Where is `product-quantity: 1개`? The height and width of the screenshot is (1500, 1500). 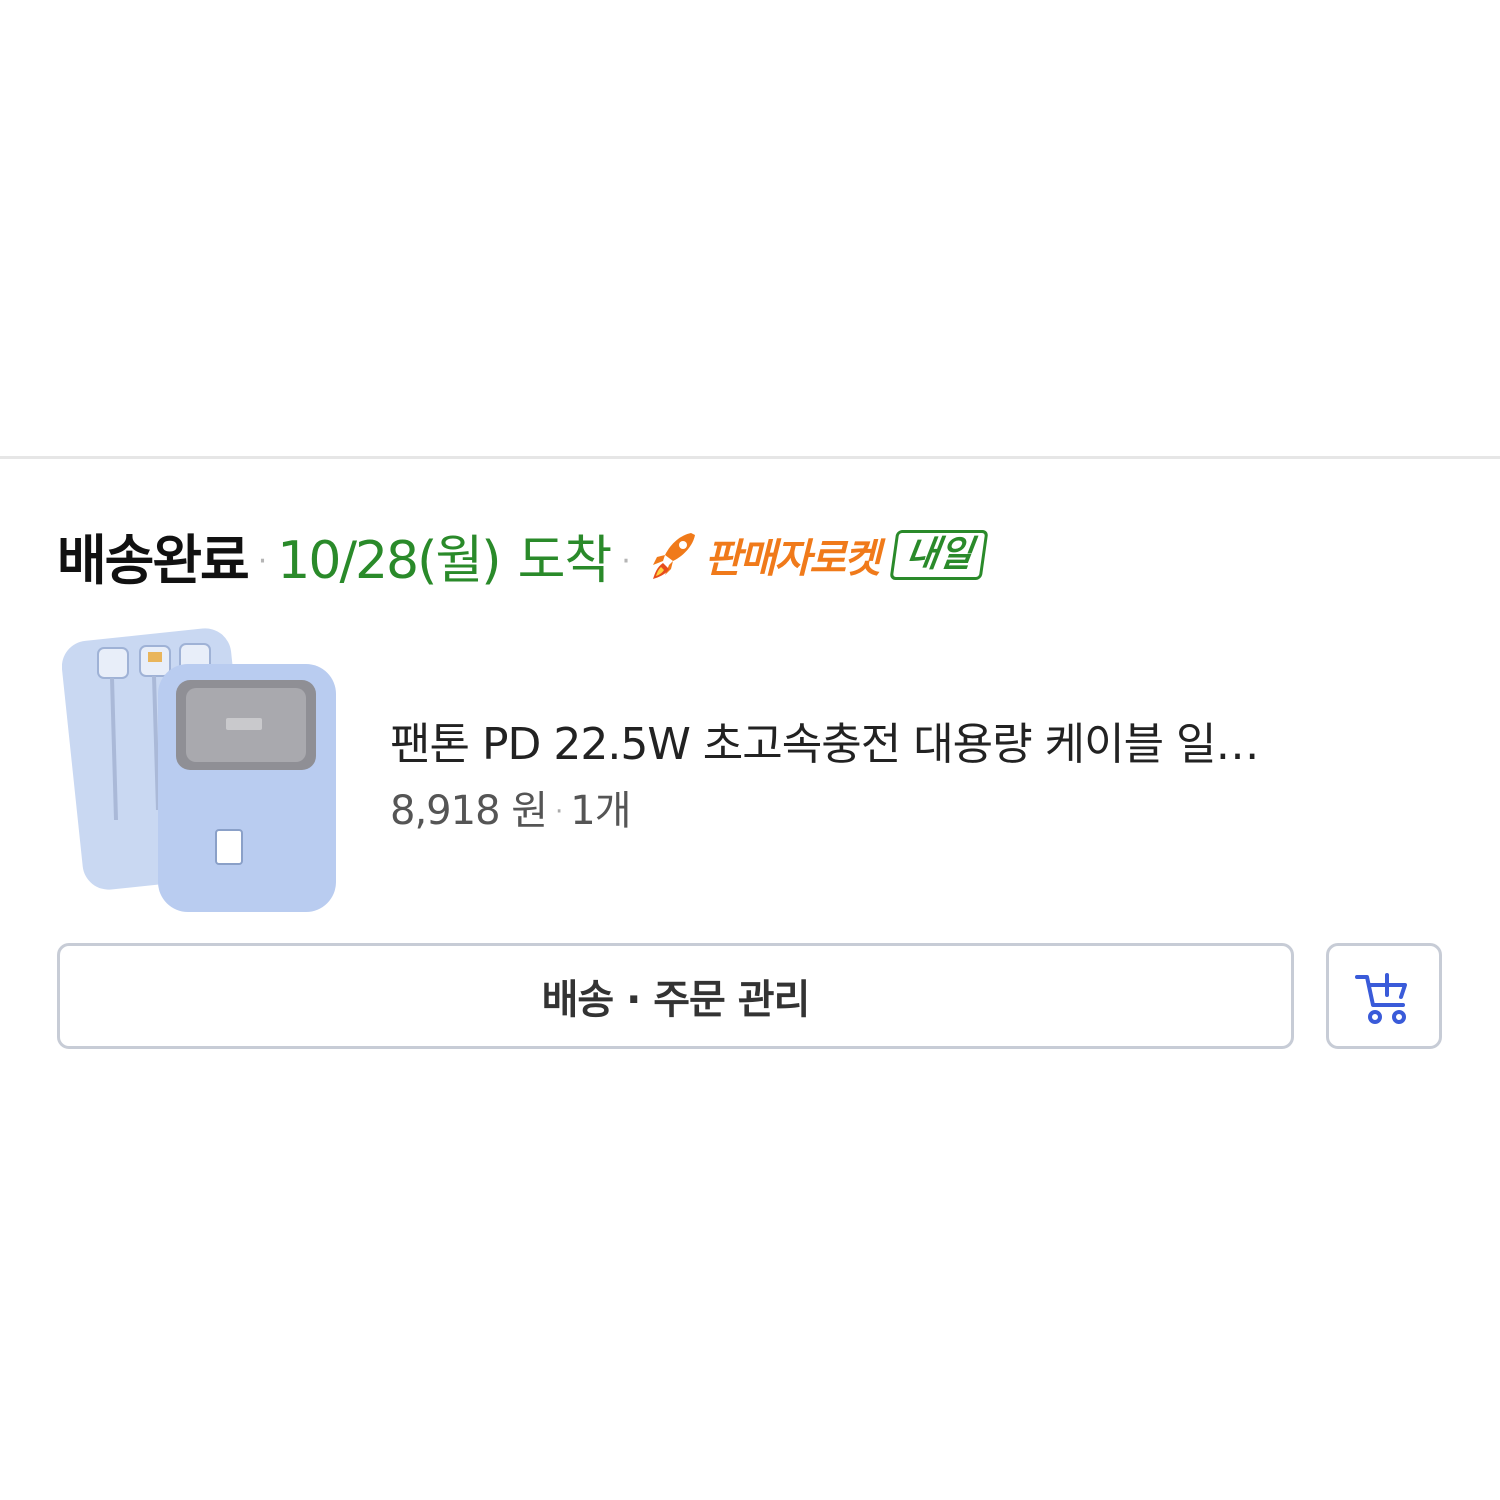
product-quantity: 1개 is located at coordinates (600, 811).